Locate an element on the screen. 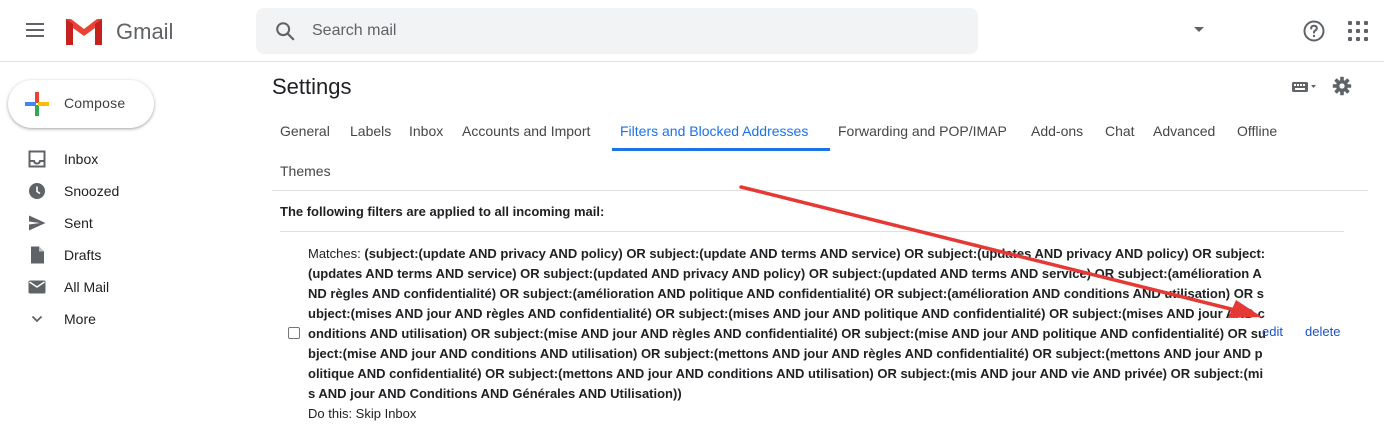 This screenshot has height=432, width=1384. sidebar-item-more: More is located at coordinates (120, 319).